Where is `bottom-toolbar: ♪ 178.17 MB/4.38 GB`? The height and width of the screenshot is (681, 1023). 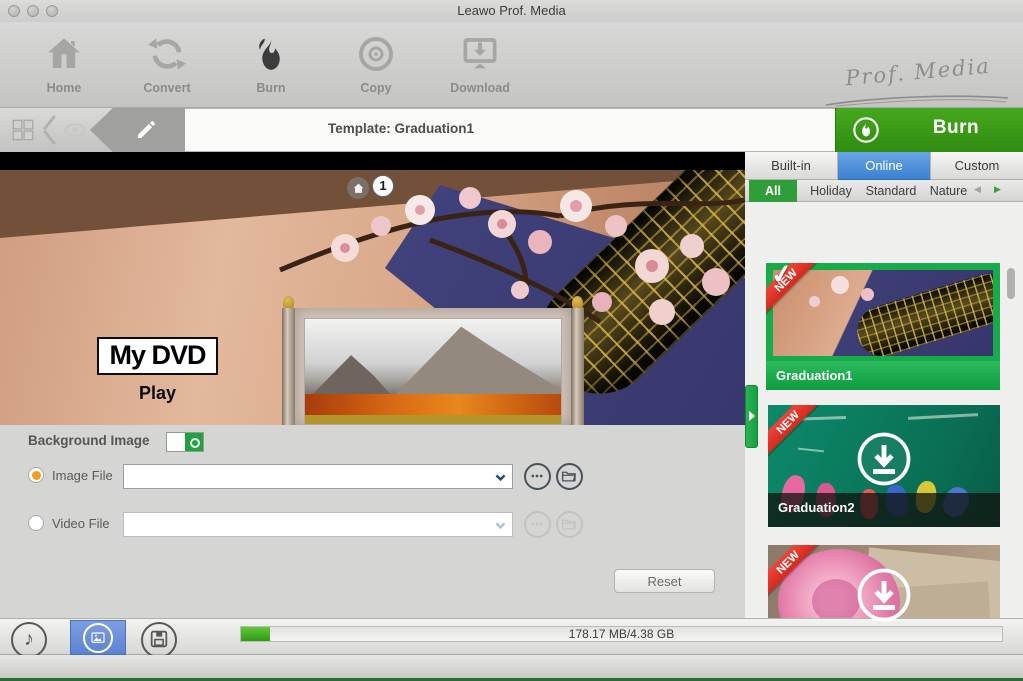
bottom-toolbar: ♪ 178.17 MB/4.38 GB is located at coordinates (511, 638).